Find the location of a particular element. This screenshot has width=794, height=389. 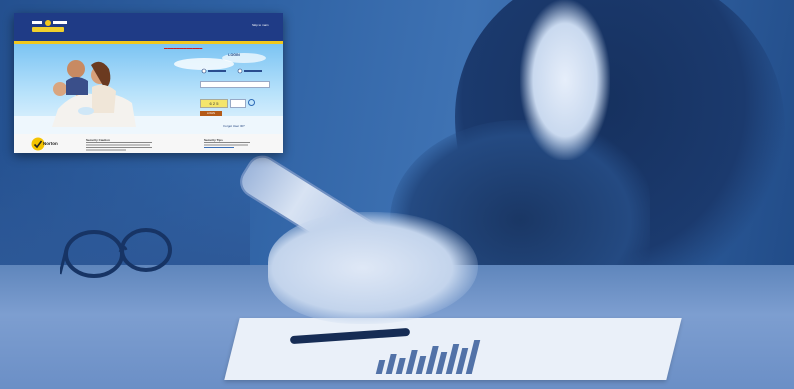

norton-label: Norton is located at coordinates (50, 143).